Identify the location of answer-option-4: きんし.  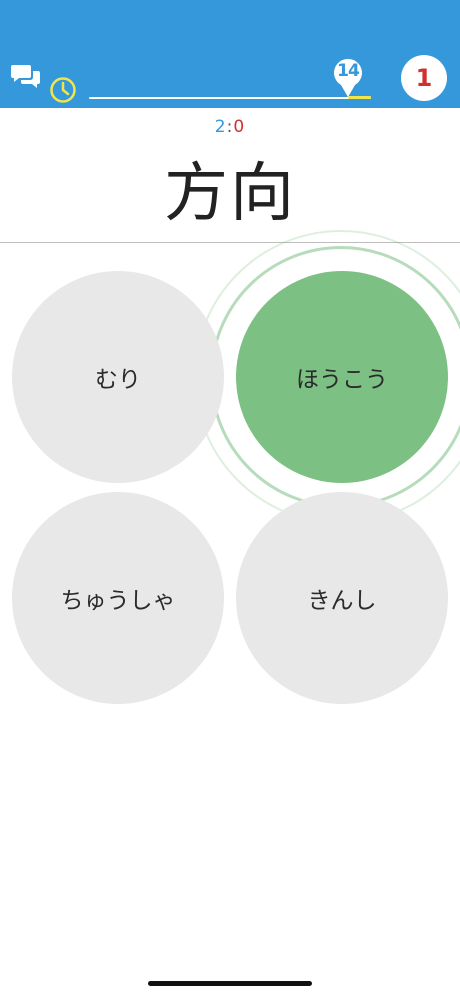
(342, 598).